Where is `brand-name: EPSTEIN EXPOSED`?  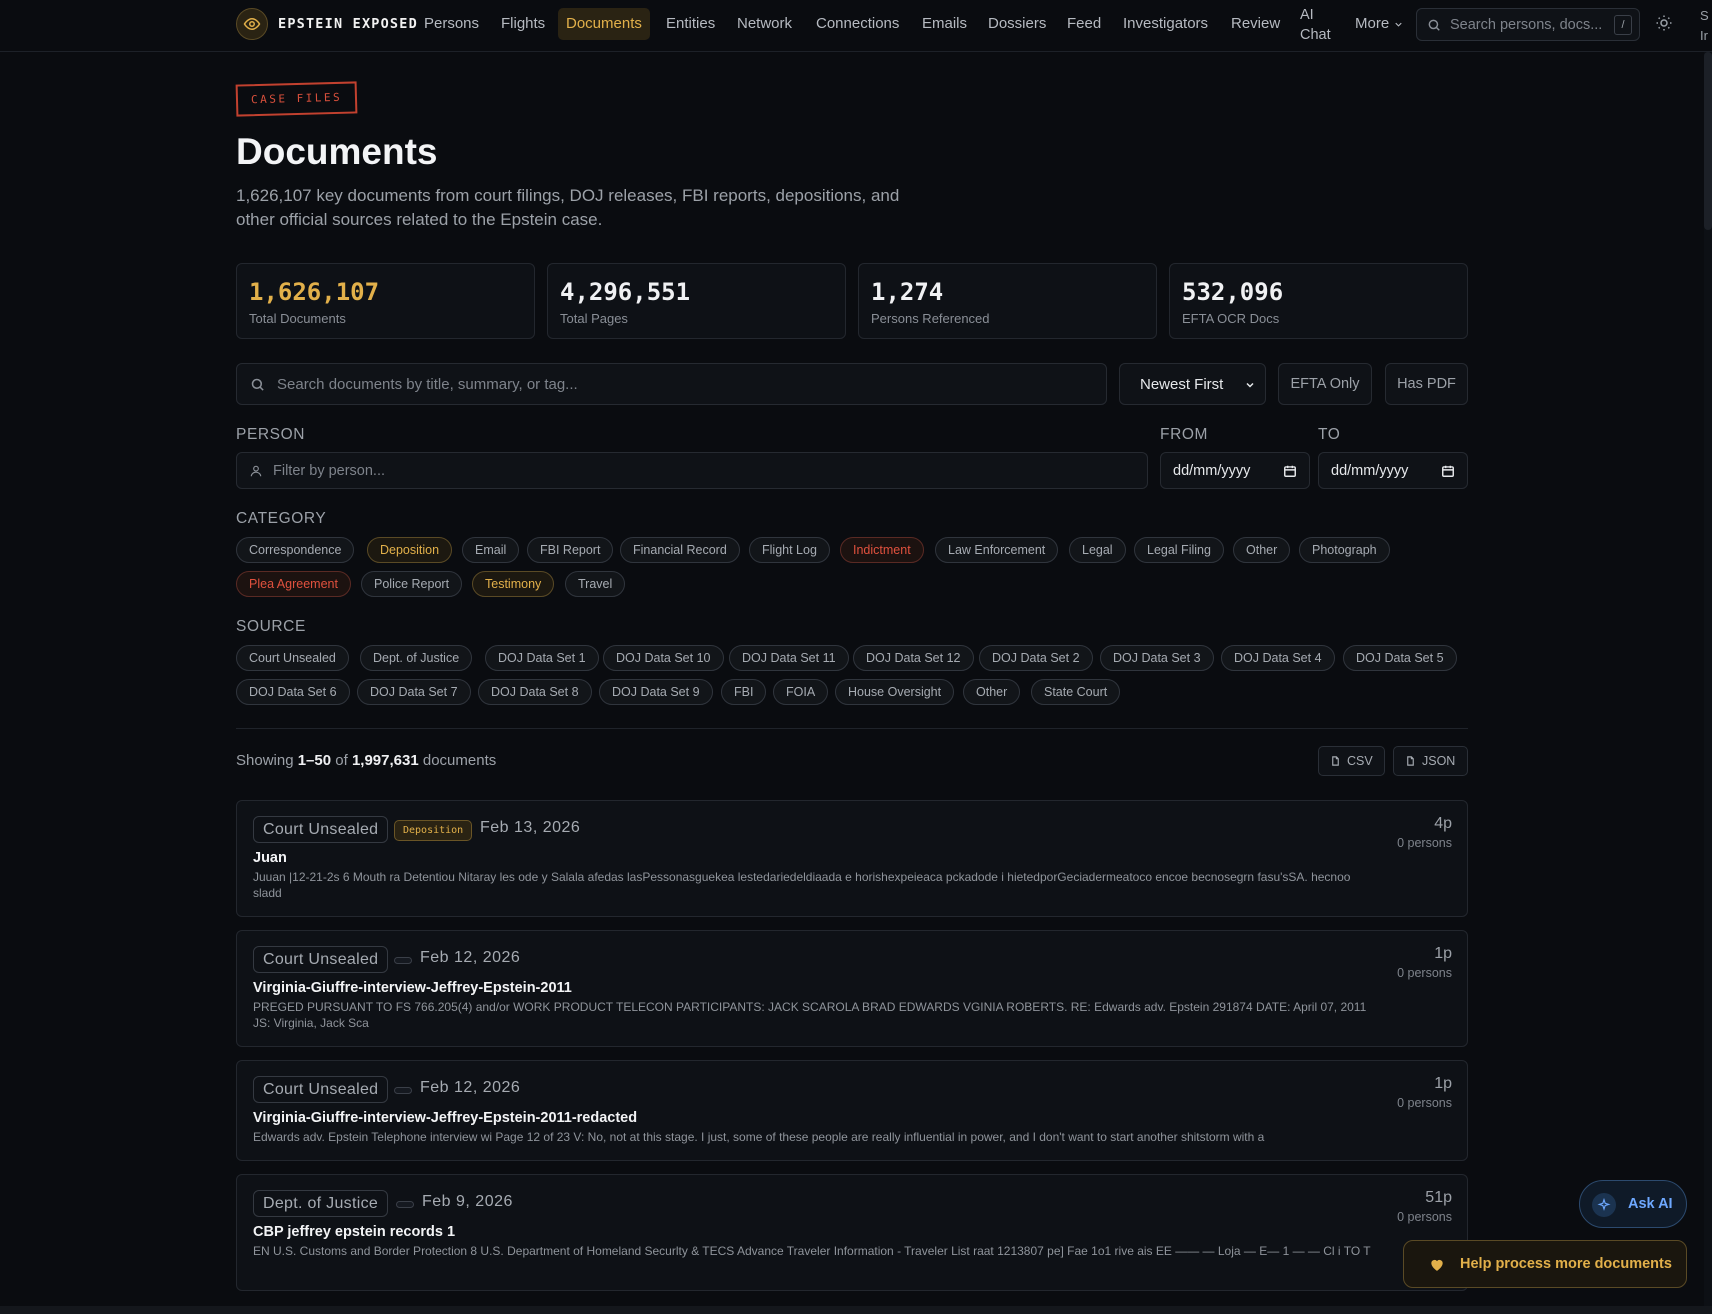 brand-name: EPSTEIN EXPOSED is located at coordinates (348, 24).